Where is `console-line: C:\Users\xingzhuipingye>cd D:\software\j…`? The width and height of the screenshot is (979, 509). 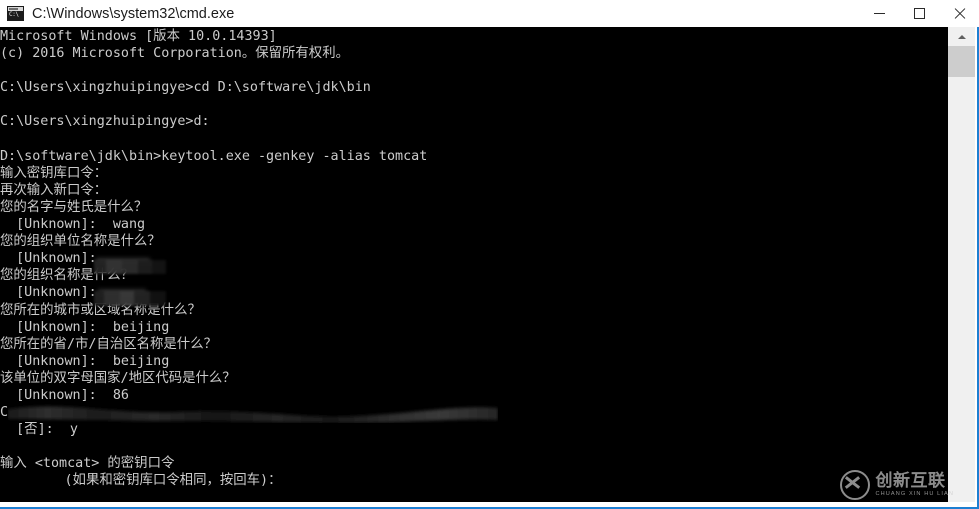
console-line: C:\Users\xingzhuipingye>cd D:\software\j… is located at coordinates (185, 88).